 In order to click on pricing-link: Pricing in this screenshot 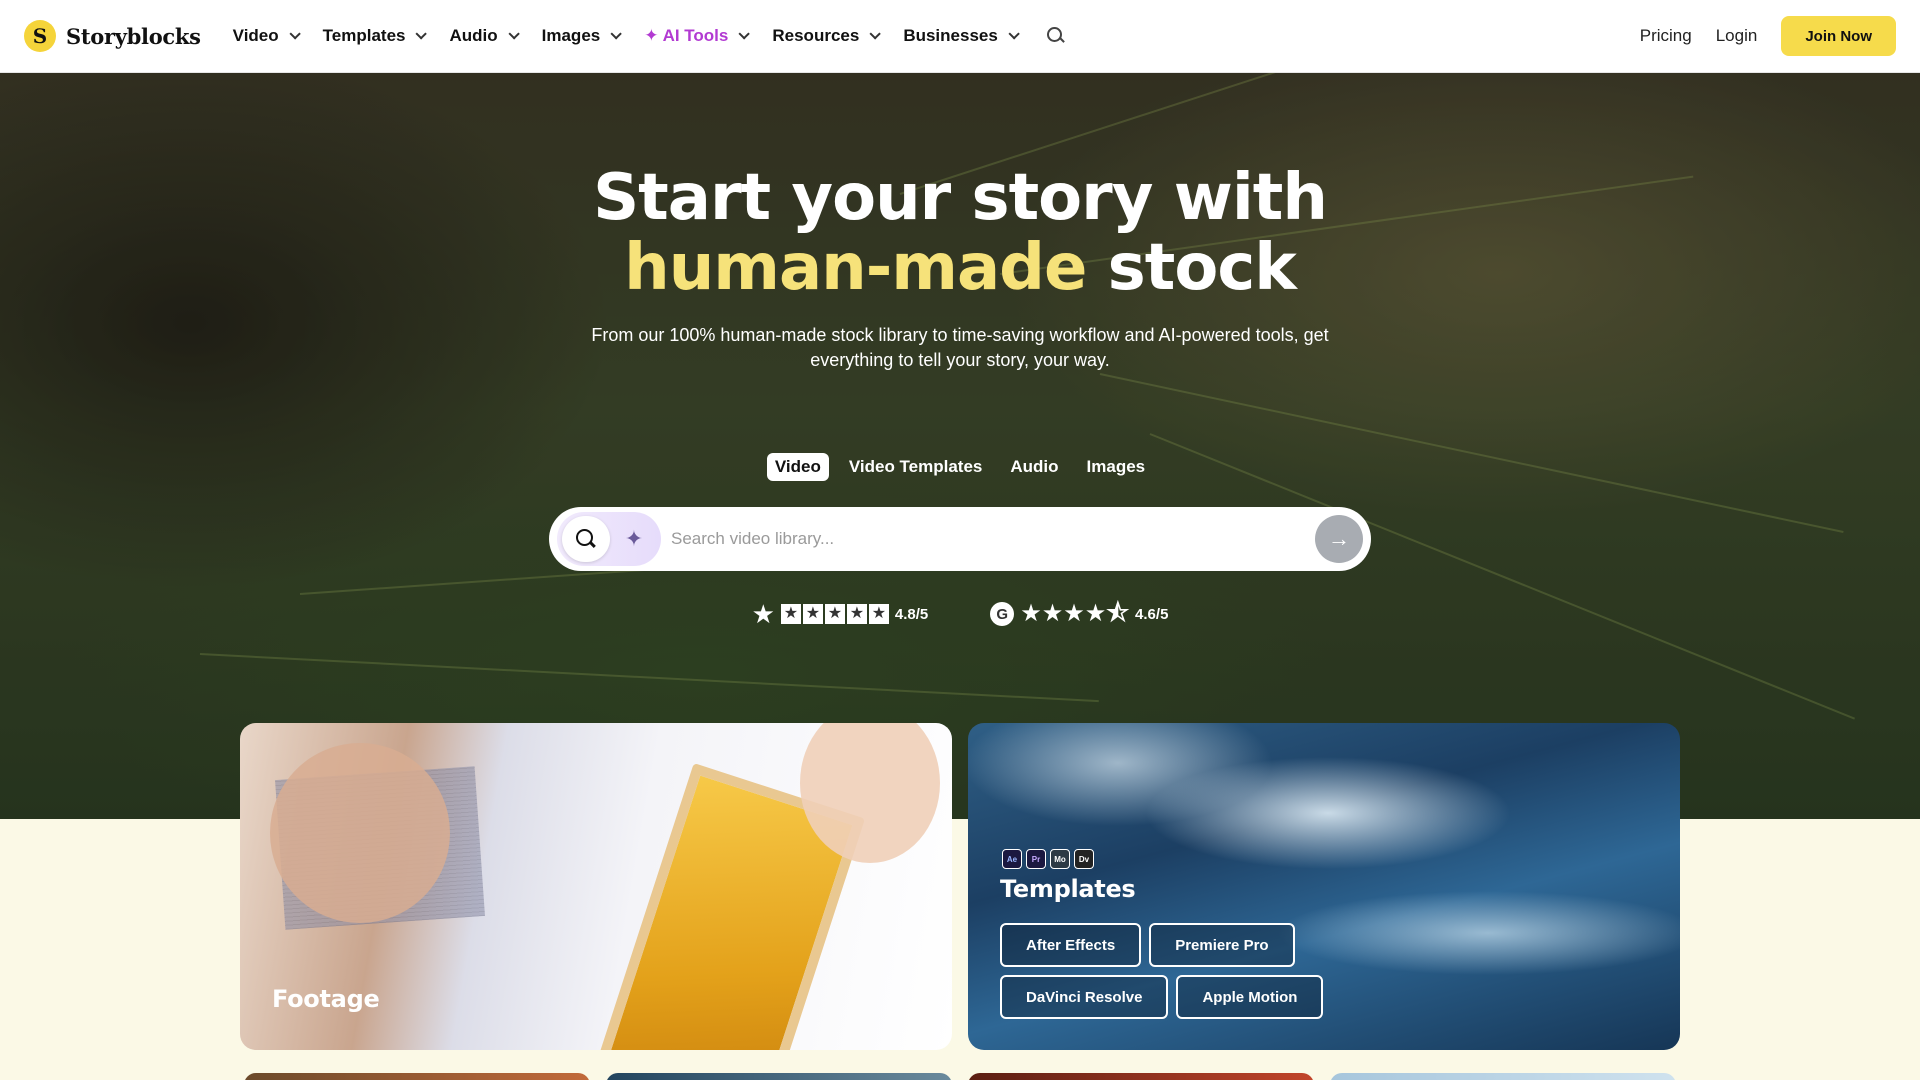, I will do `click(1666, 36)`.